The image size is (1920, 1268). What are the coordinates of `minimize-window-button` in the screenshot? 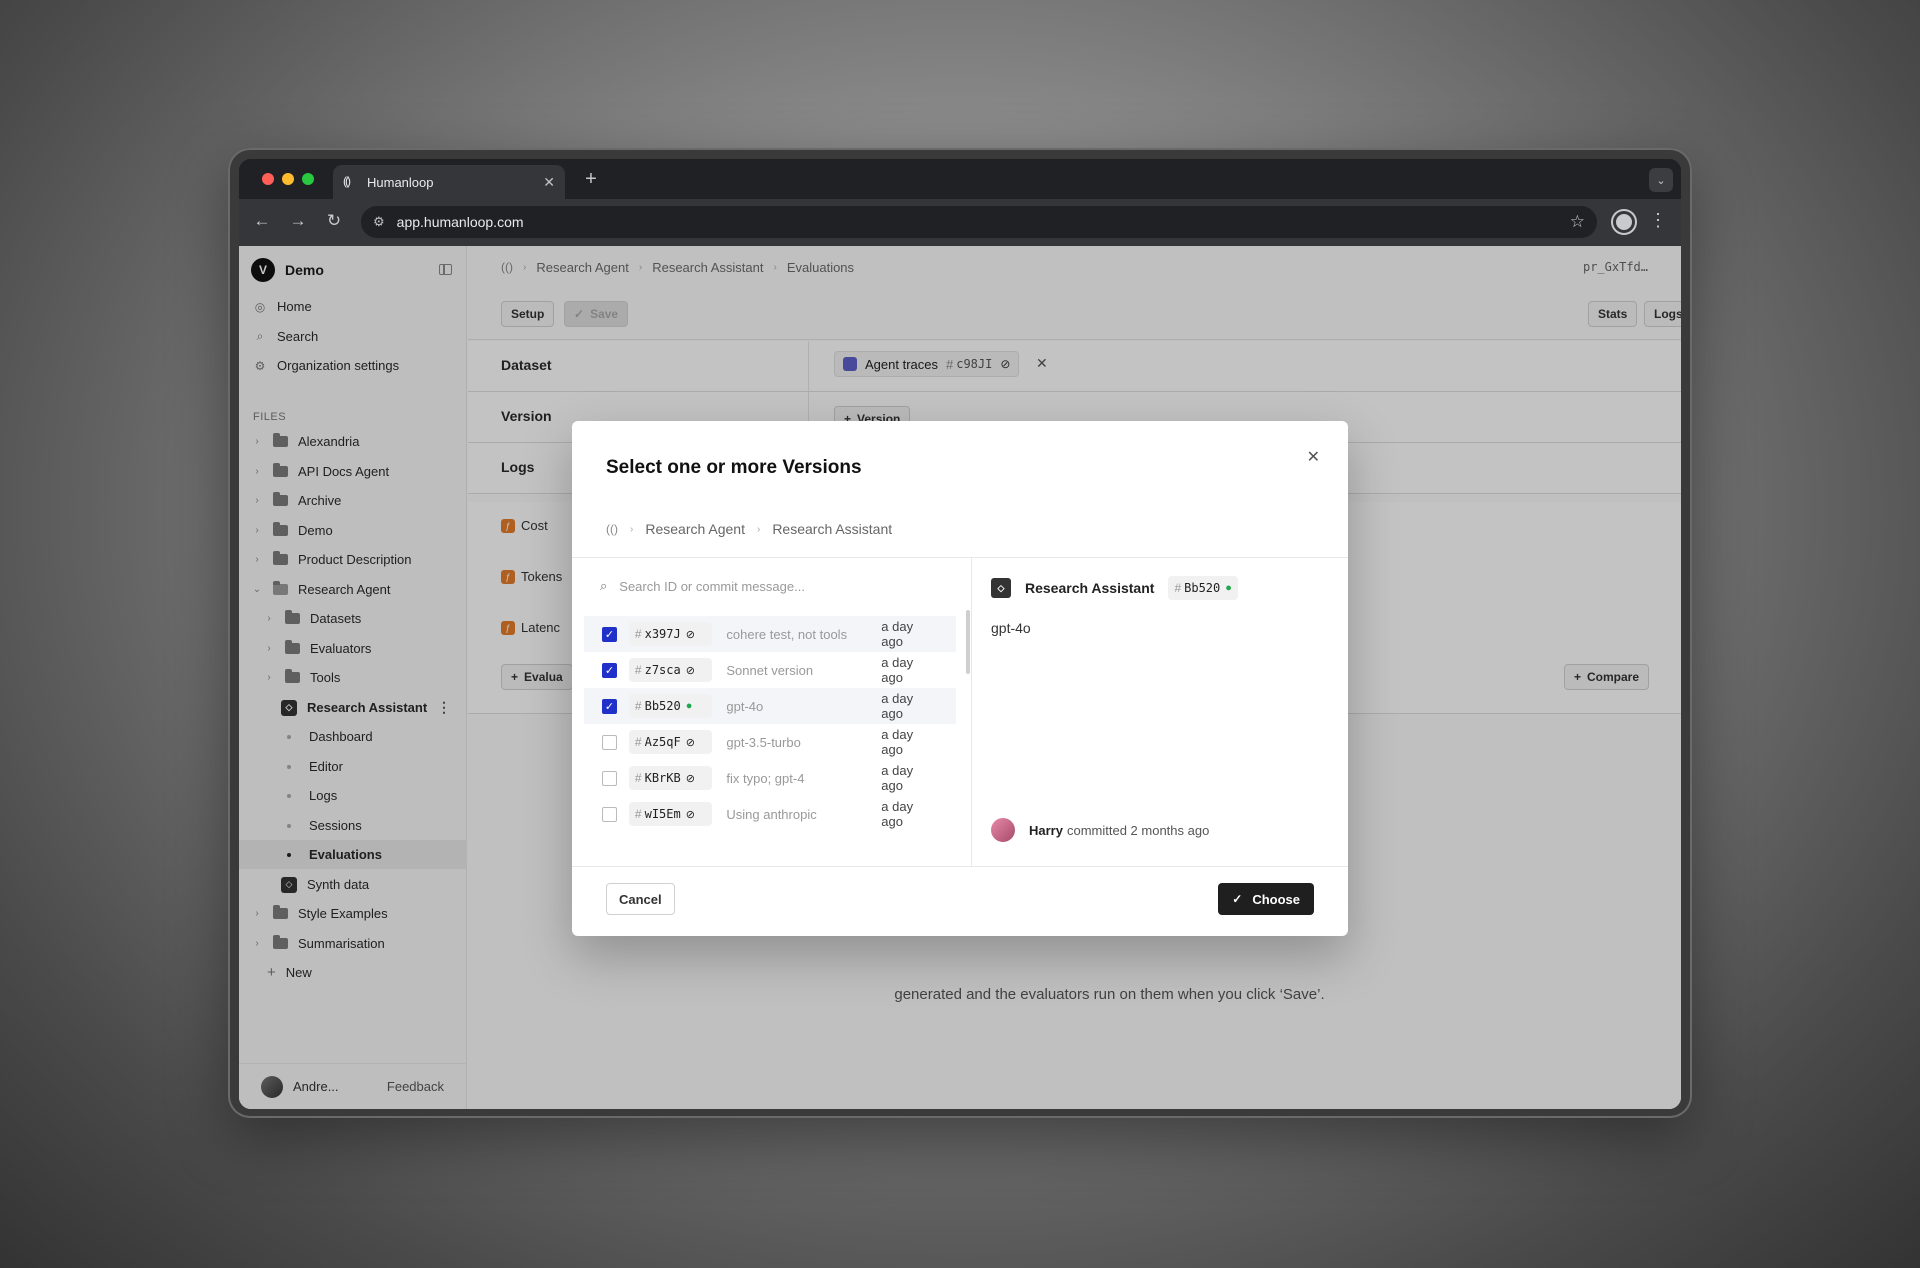 It's located at (288, 179).